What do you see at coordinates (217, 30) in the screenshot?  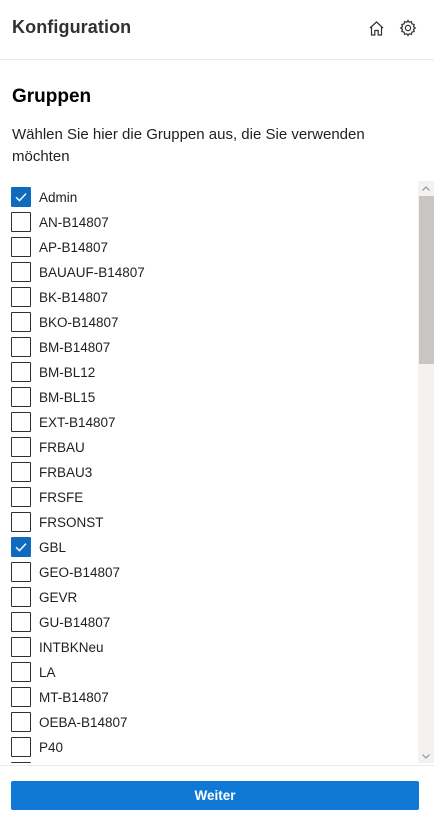 I see `app-header: Konfiguration` at bounding box center [217, 30].